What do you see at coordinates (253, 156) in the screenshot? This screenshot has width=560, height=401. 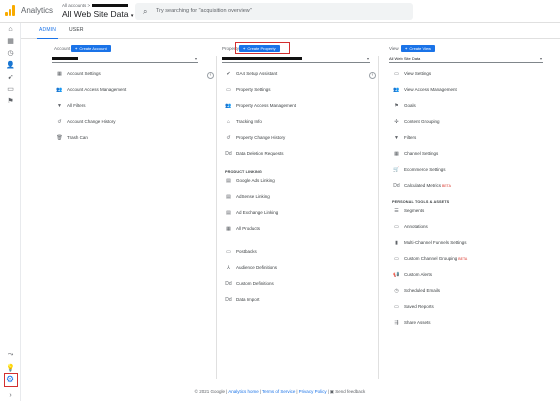 I see `menu-item: Dd Data Deletion Requests` at bounding box center [253, 156].